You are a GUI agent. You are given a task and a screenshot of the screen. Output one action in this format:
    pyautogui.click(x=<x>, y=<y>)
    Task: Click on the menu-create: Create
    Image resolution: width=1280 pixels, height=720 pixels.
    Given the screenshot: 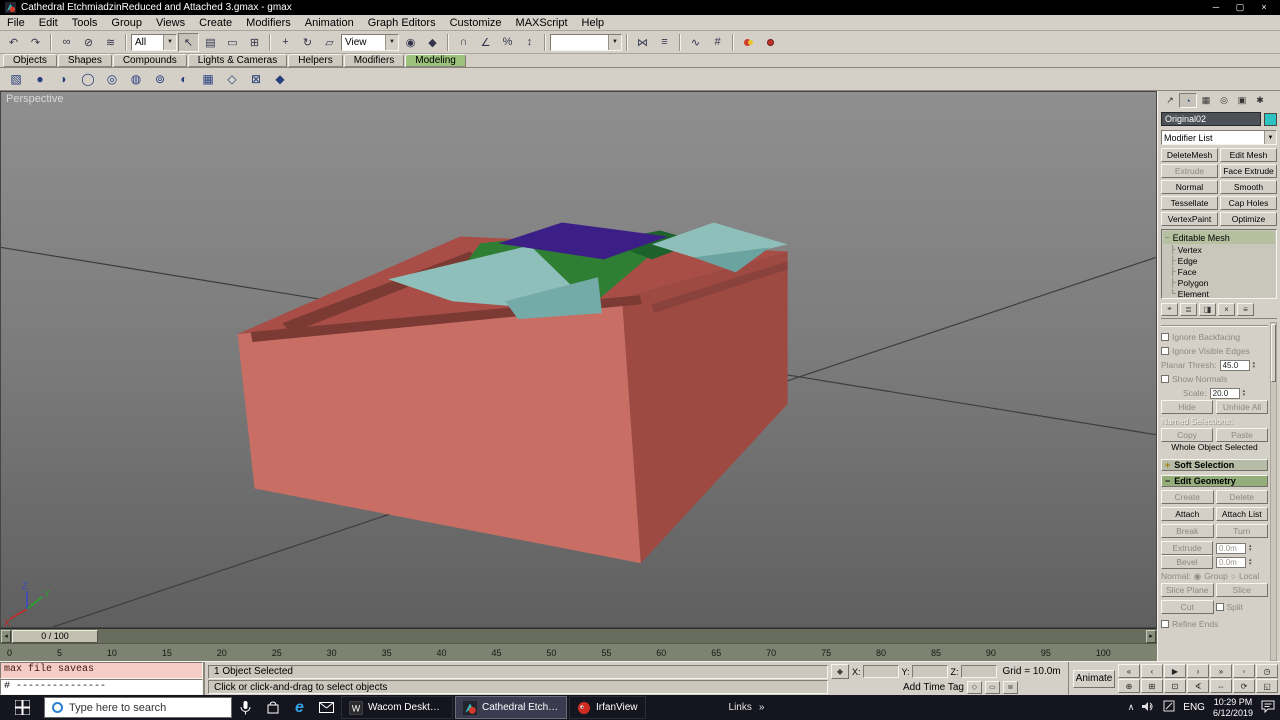 What is the action you would take?
    pyautogui.click(x=215, y=22)
    